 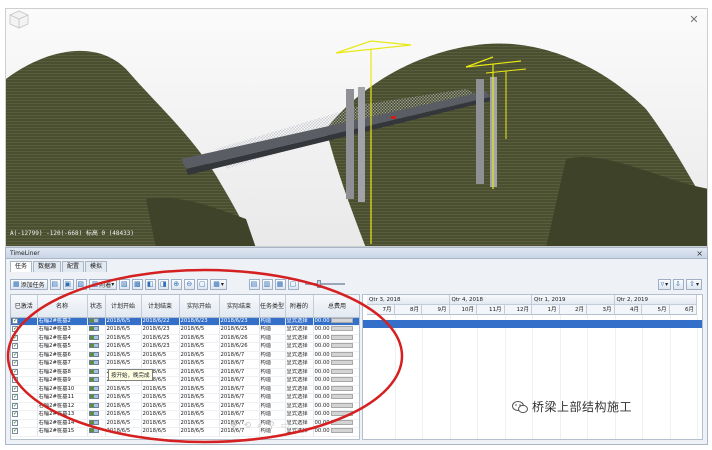 What do you see at coordinates (96, 306) in the screenshot?
I see `col-header-status: 状态` at bounding box center [96, 306].